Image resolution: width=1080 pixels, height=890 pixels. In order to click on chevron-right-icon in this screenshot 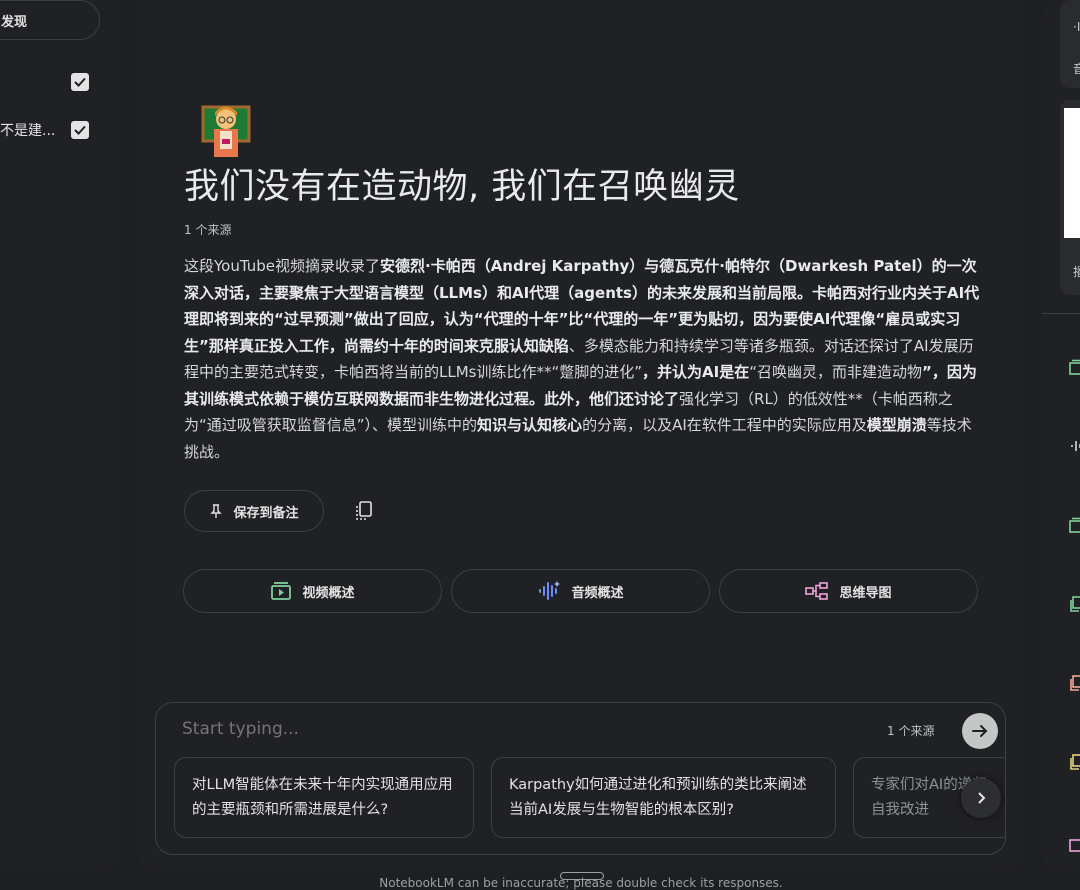, I will do `click(982, 798)`.